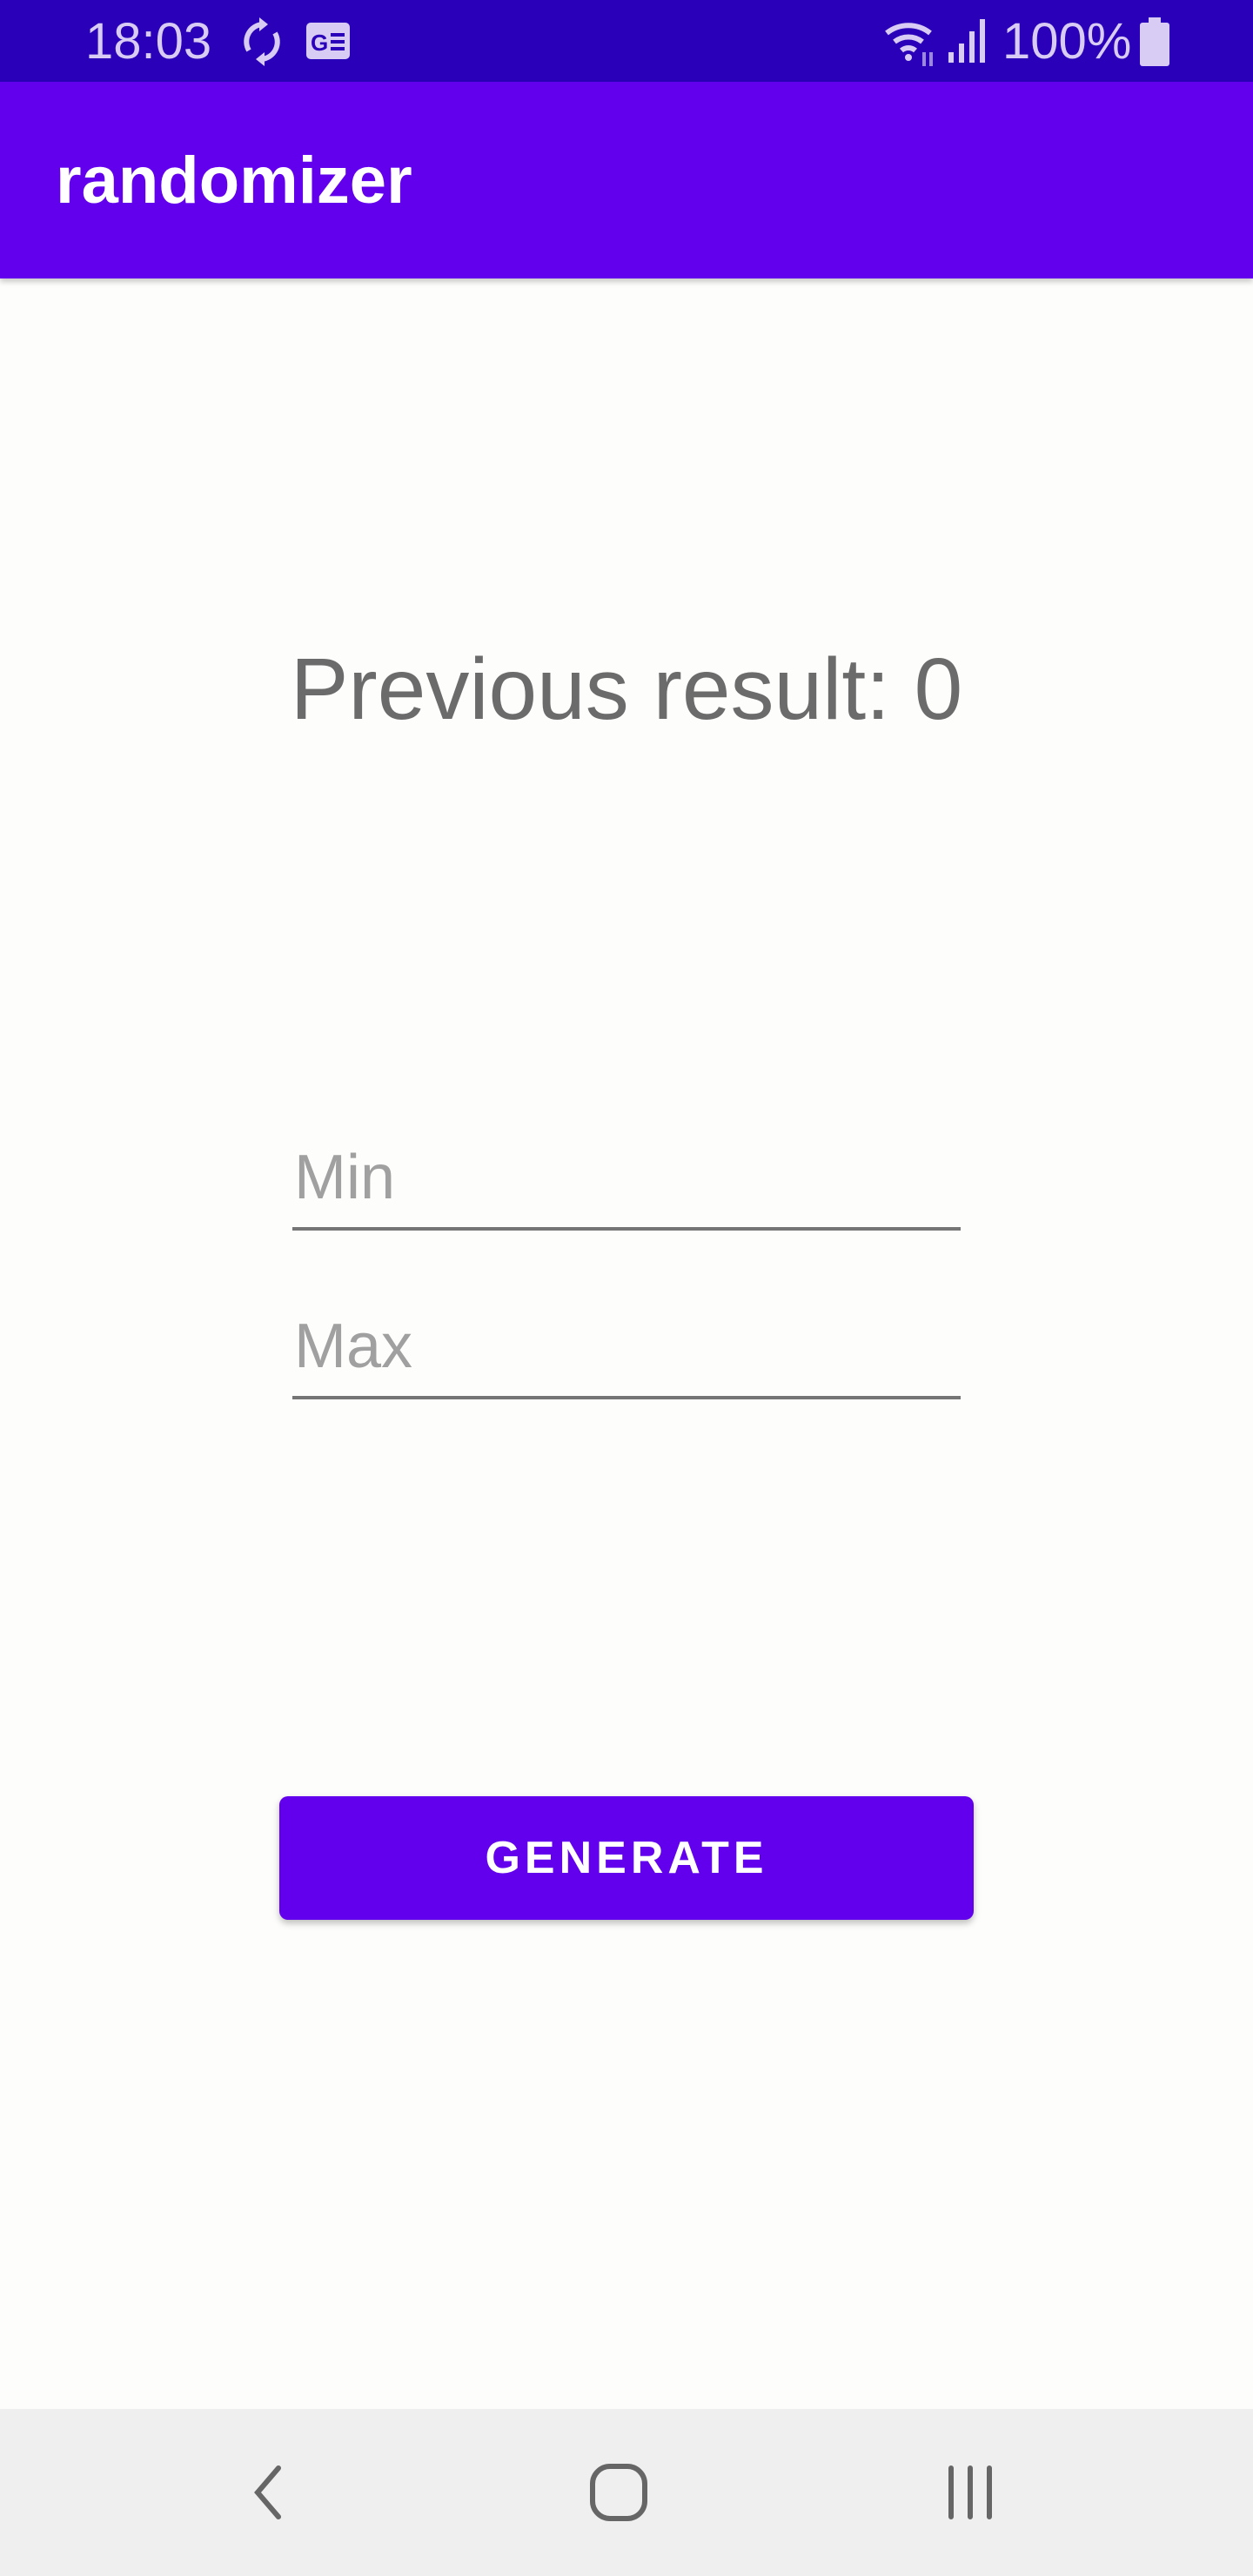  Describe the element at coordinates (626, 1858) in the screenshot. I see `generate-button: GENERATE` at that location.